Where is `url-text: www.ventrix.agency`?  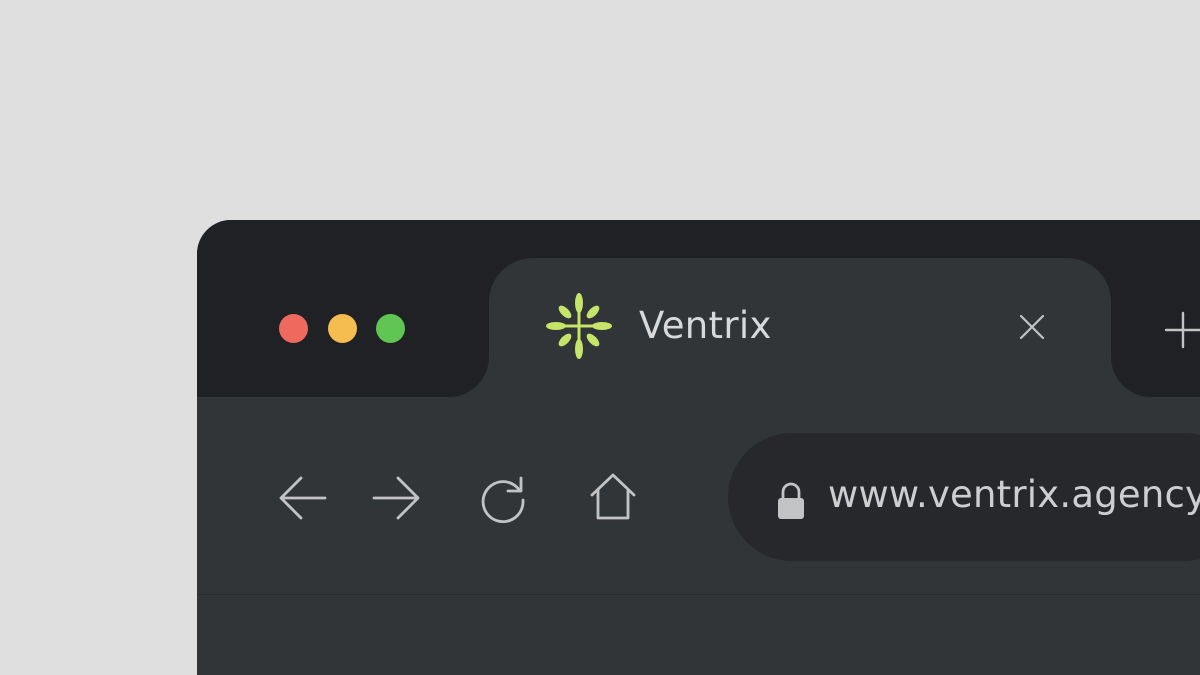
url-text: www.ventrix.agency is located at coordinates (1014, 495).